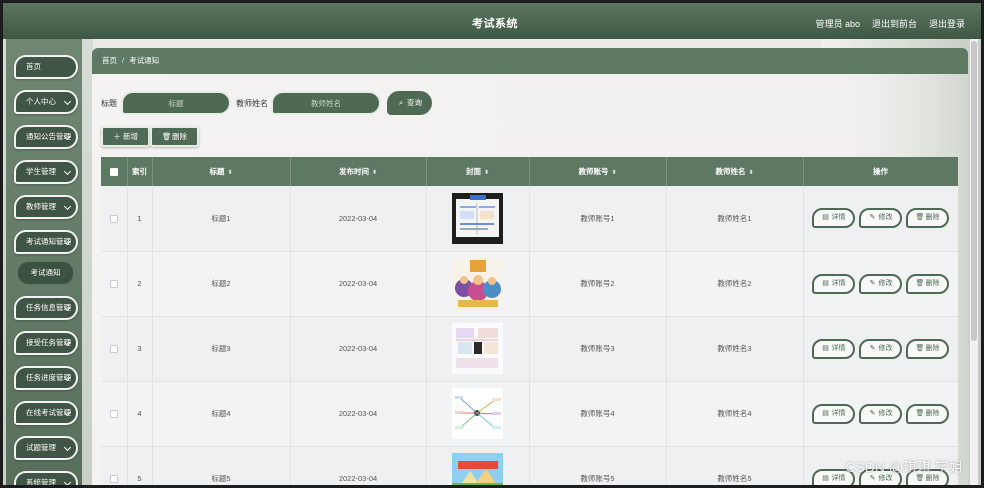 Image resolution: width=984 pixels, height=488 pixels. I want to click on cell-title: 标题2, so click(221, 284).